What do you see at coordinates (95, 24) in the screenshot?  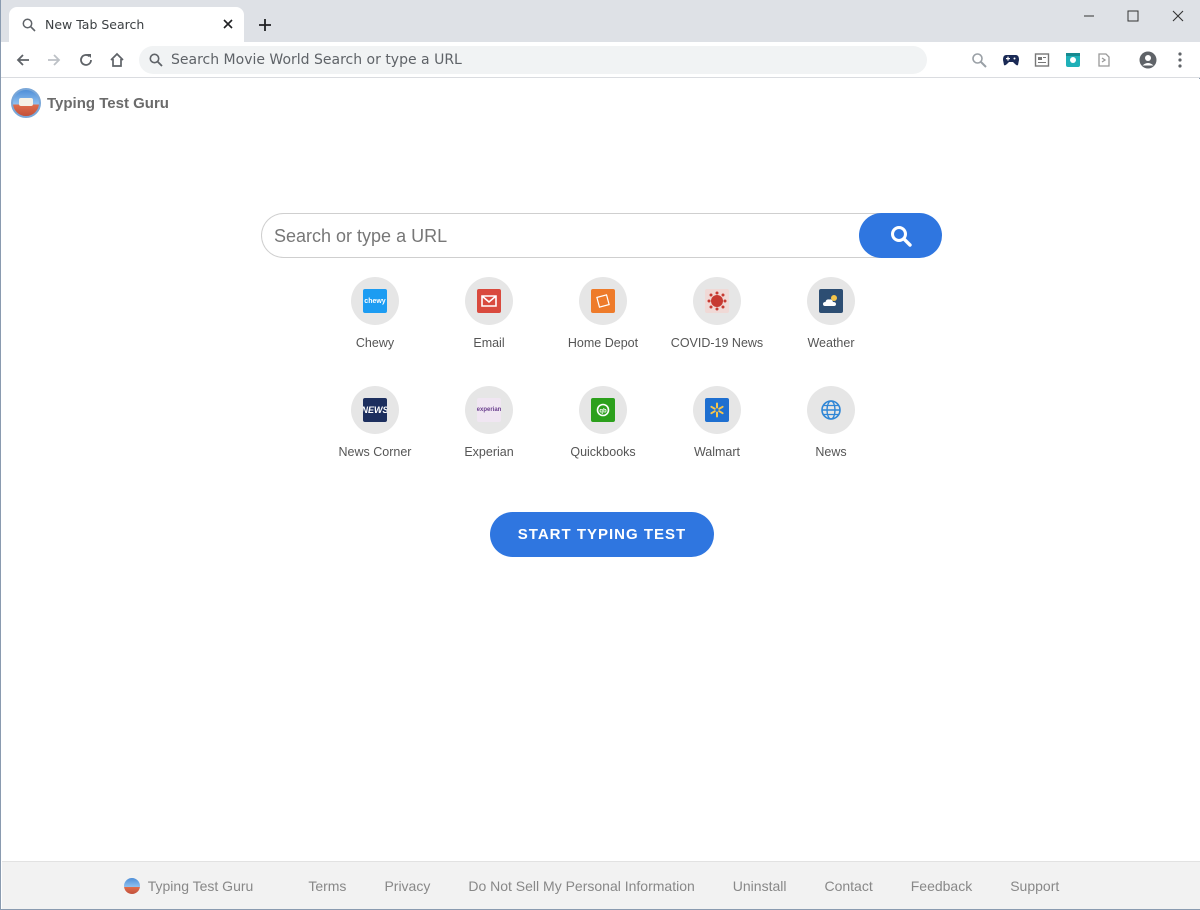 I see `tab-title: New Tab Search` at bounding box center [95, 24].